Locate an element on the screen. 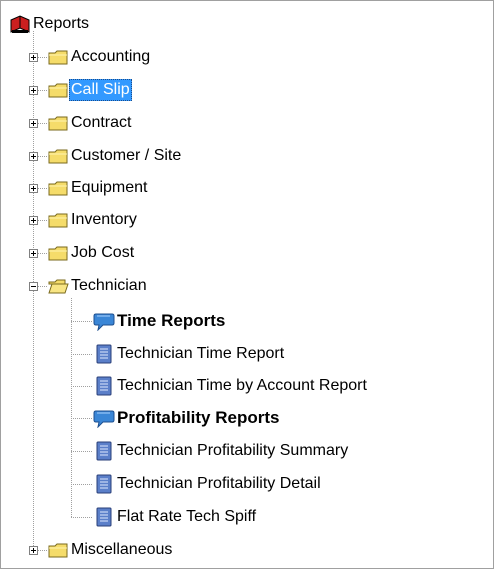 This screenshot has width=494, height=569. tree-report-profitability-summary: Technician Profitability Summary is located at coordinates (221, 451).